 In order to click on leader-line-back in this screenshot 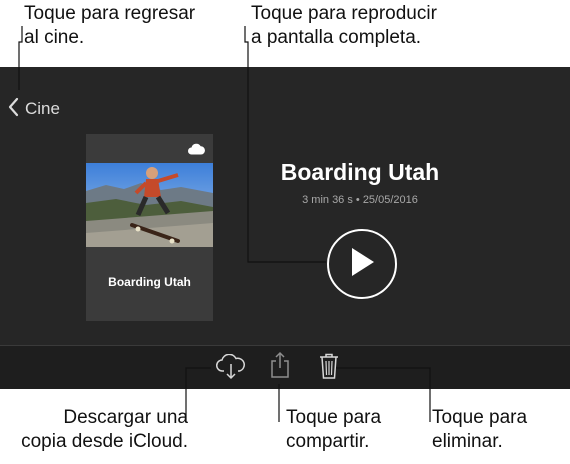, I will do `click(20, 58)`.